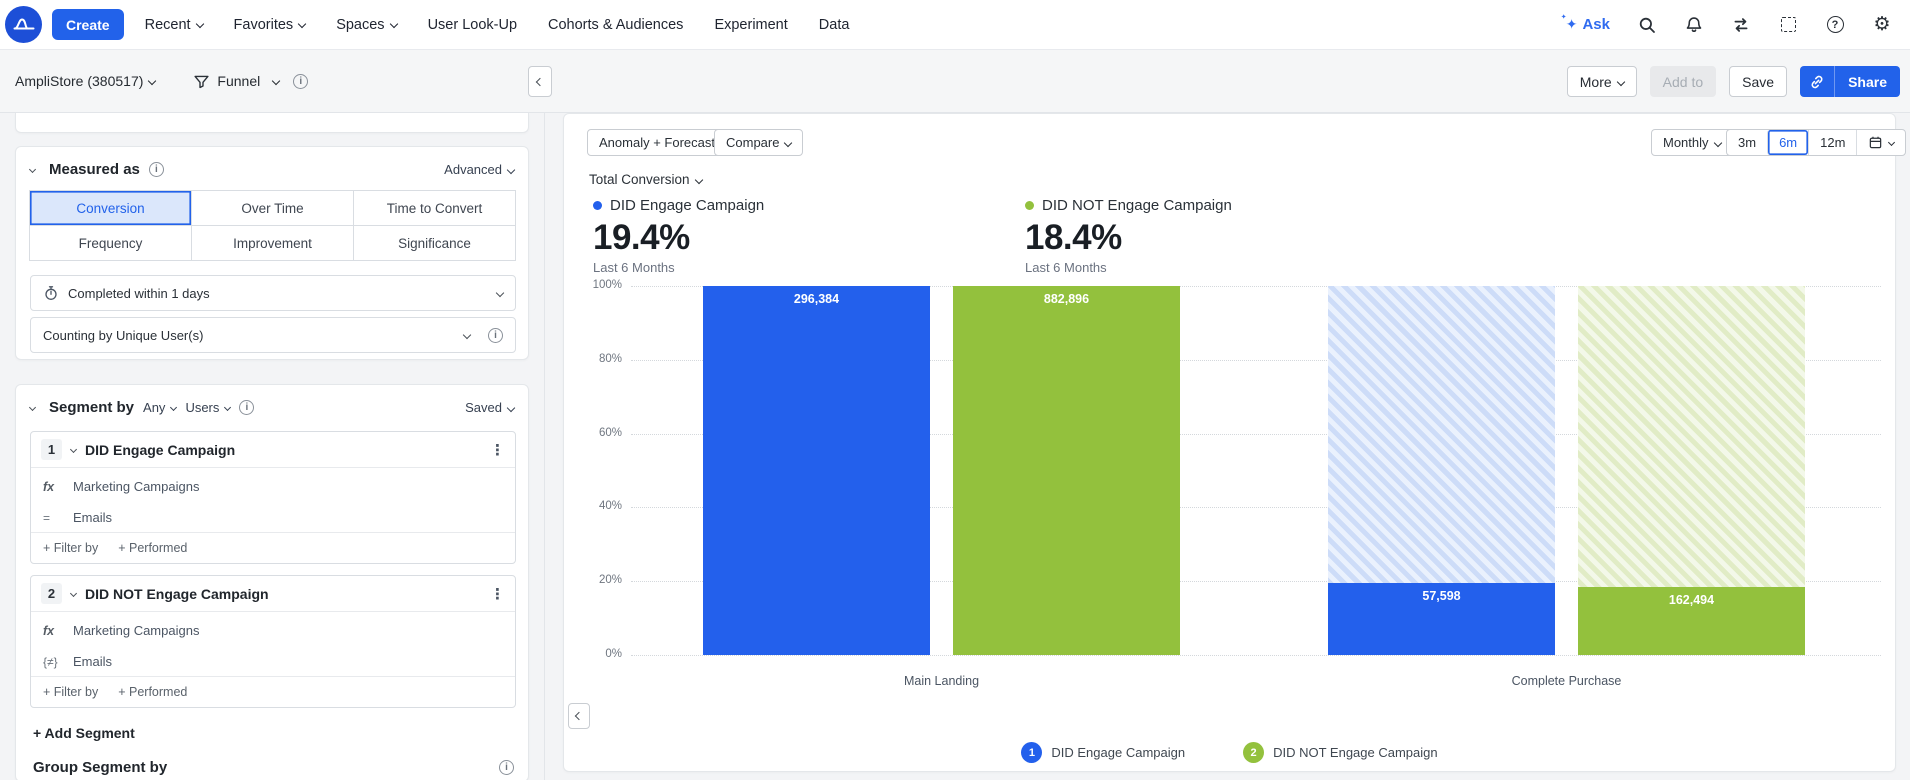 The width and height of the screenshot is (1910, 780). What do you see at coordinates (110, 208) in the screenshot?
I see `tab-conversion: Conversion` at bounding box center [110, 208].